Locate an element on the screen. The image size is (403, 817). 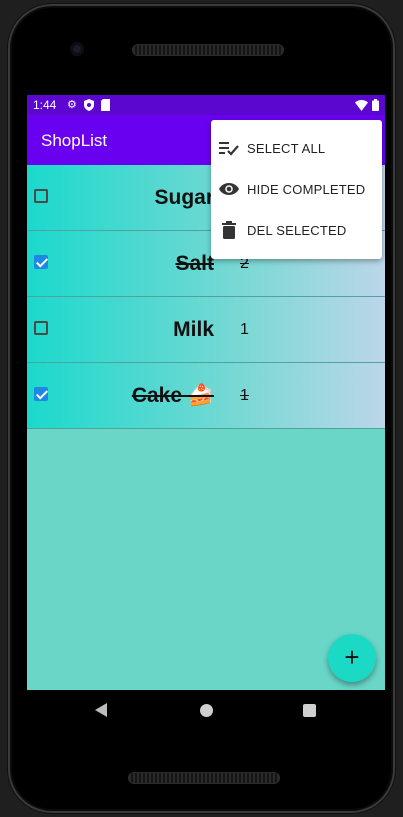
sd-card-icon is located at coordinates (105, 106).